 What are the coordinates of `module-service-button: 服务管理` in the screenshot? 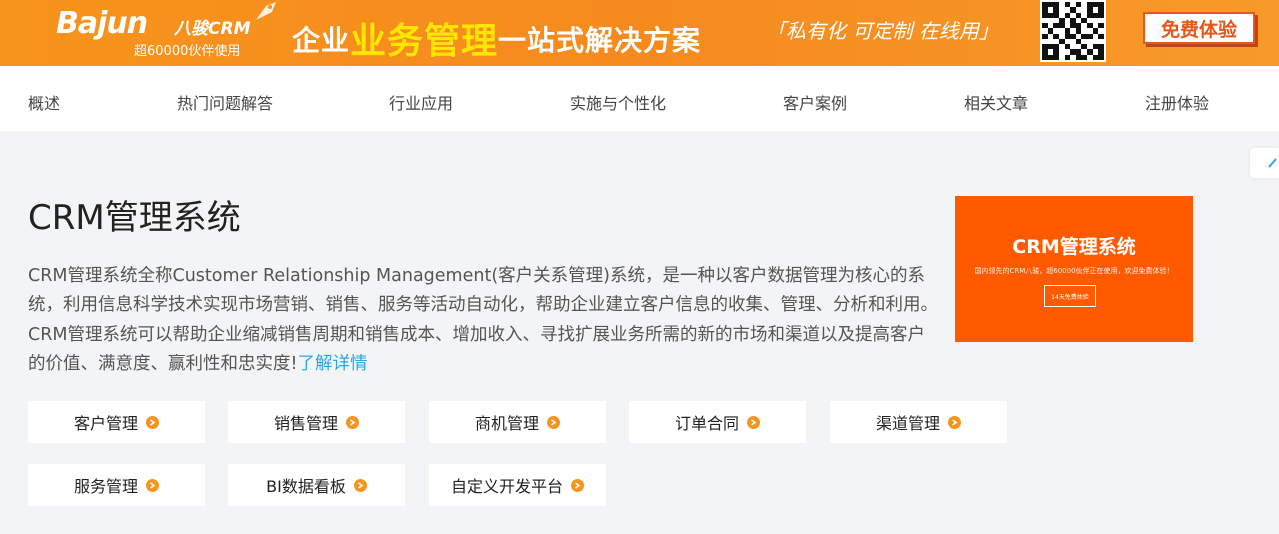 It's located at (116, 485).